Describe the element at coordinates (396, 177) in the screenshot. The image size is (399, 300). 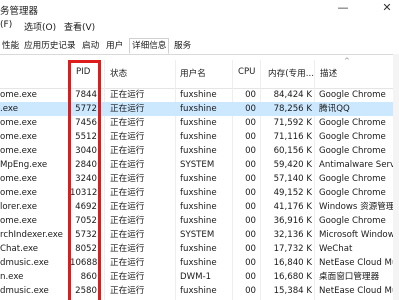
I see `vertical-scrollbar` at that location.